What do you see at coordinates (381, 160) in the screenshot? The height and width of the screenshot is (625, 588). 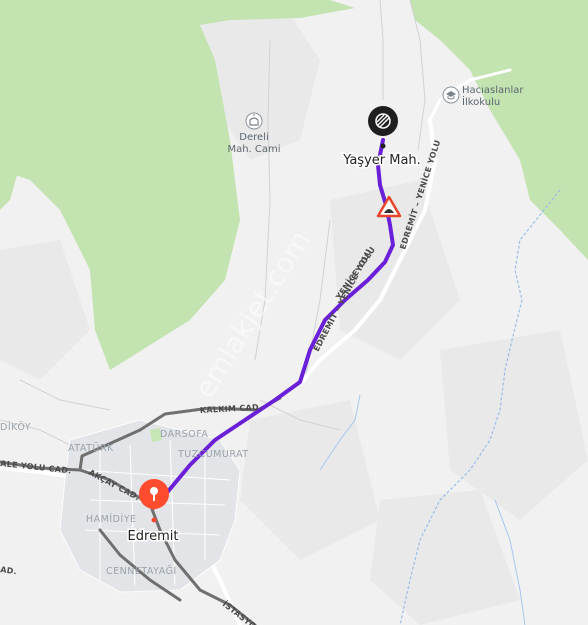 I see `place-label-yasyer: Yaşyer Mah.` at bounding box center [381, 160].